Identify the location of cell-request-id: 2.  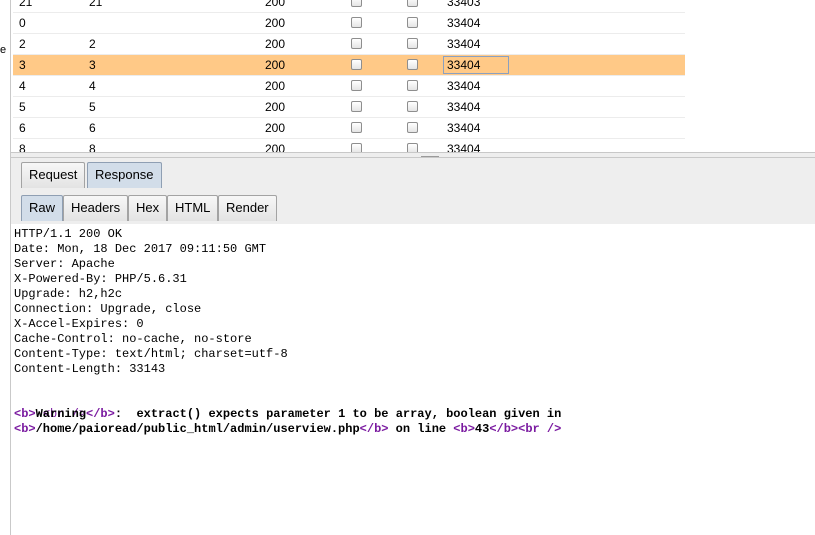
(22, 44).